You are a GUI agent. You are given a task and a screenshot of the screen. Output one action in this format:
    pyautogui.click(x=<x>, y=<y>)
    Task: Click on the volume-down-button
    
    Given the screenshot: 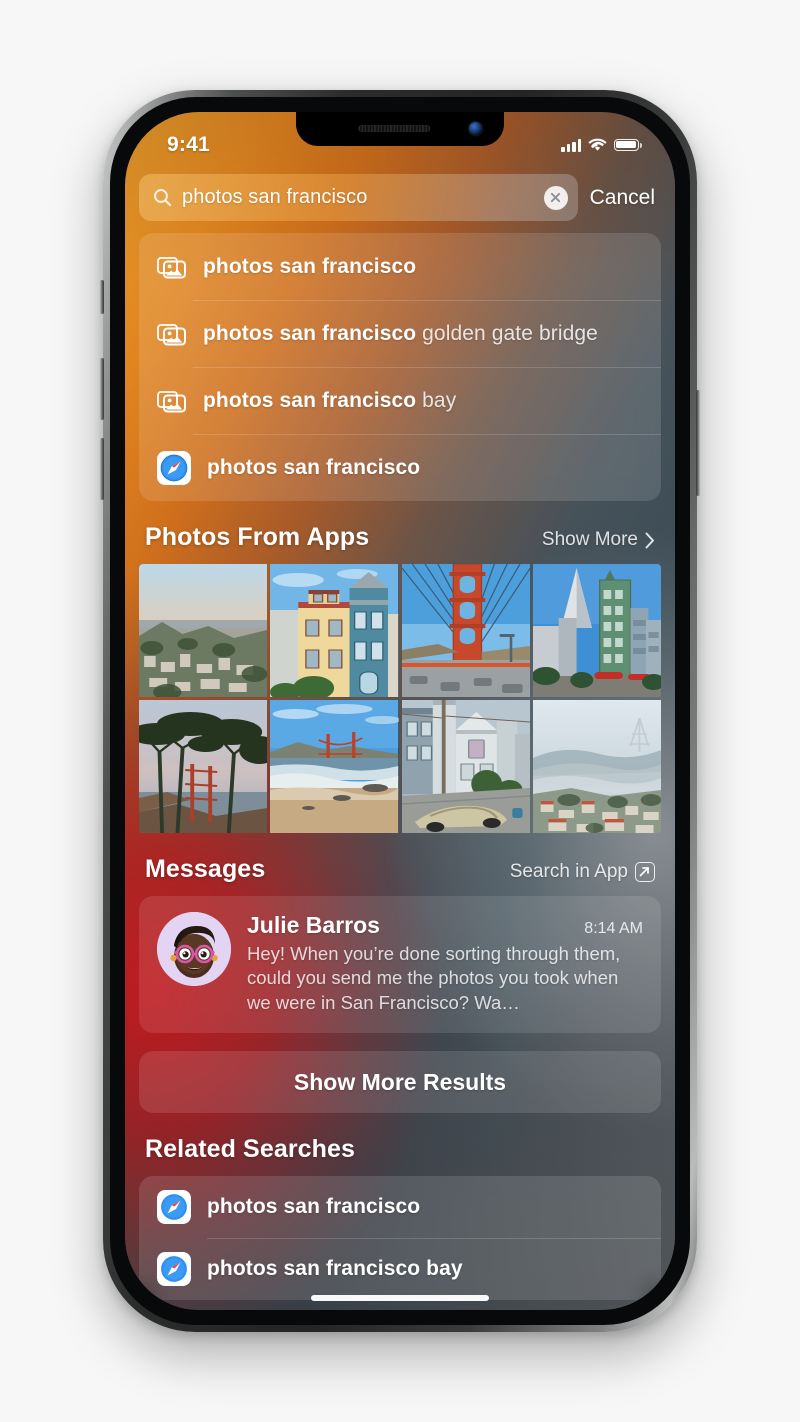 What is the action you would take?
    pyautogui.click(x=102, y=469)
    